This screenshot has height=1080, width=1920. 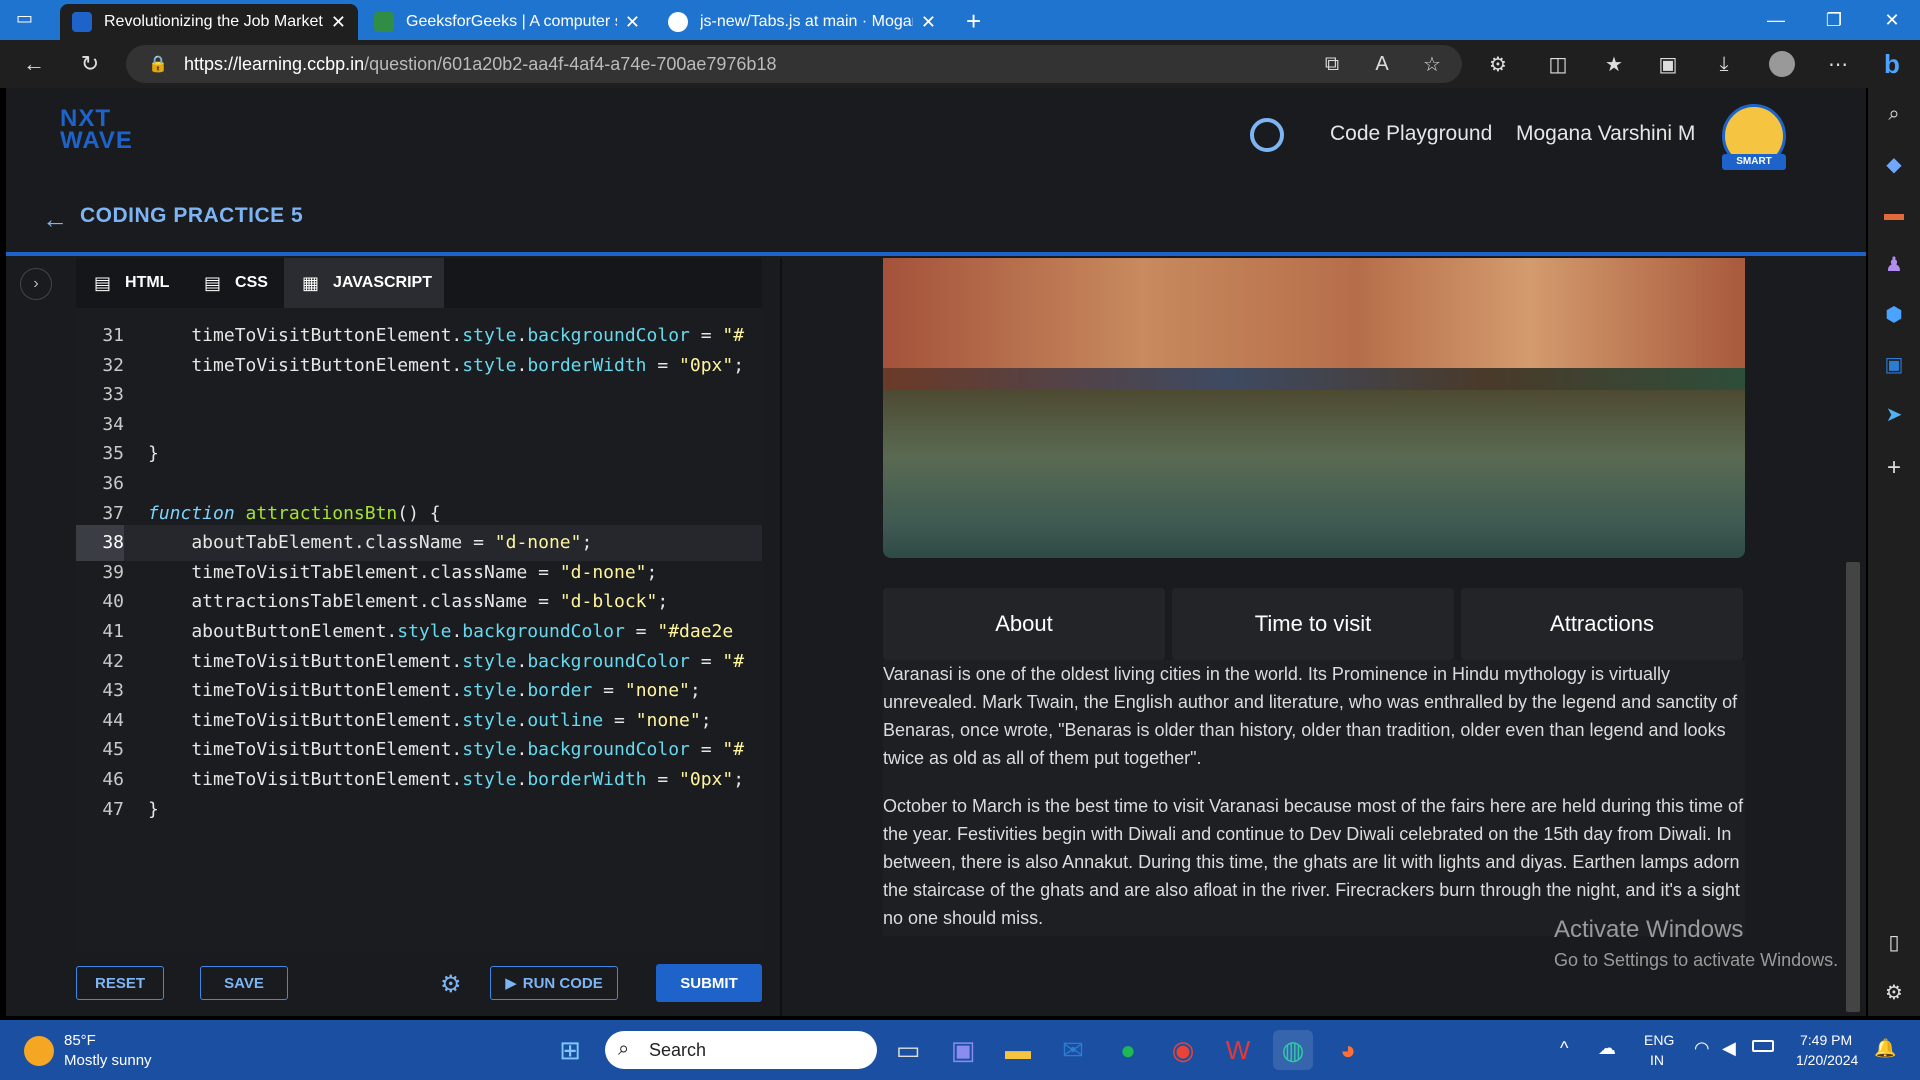 I want to click on task-view-icon: ▭, so click(x=908, y=1050).